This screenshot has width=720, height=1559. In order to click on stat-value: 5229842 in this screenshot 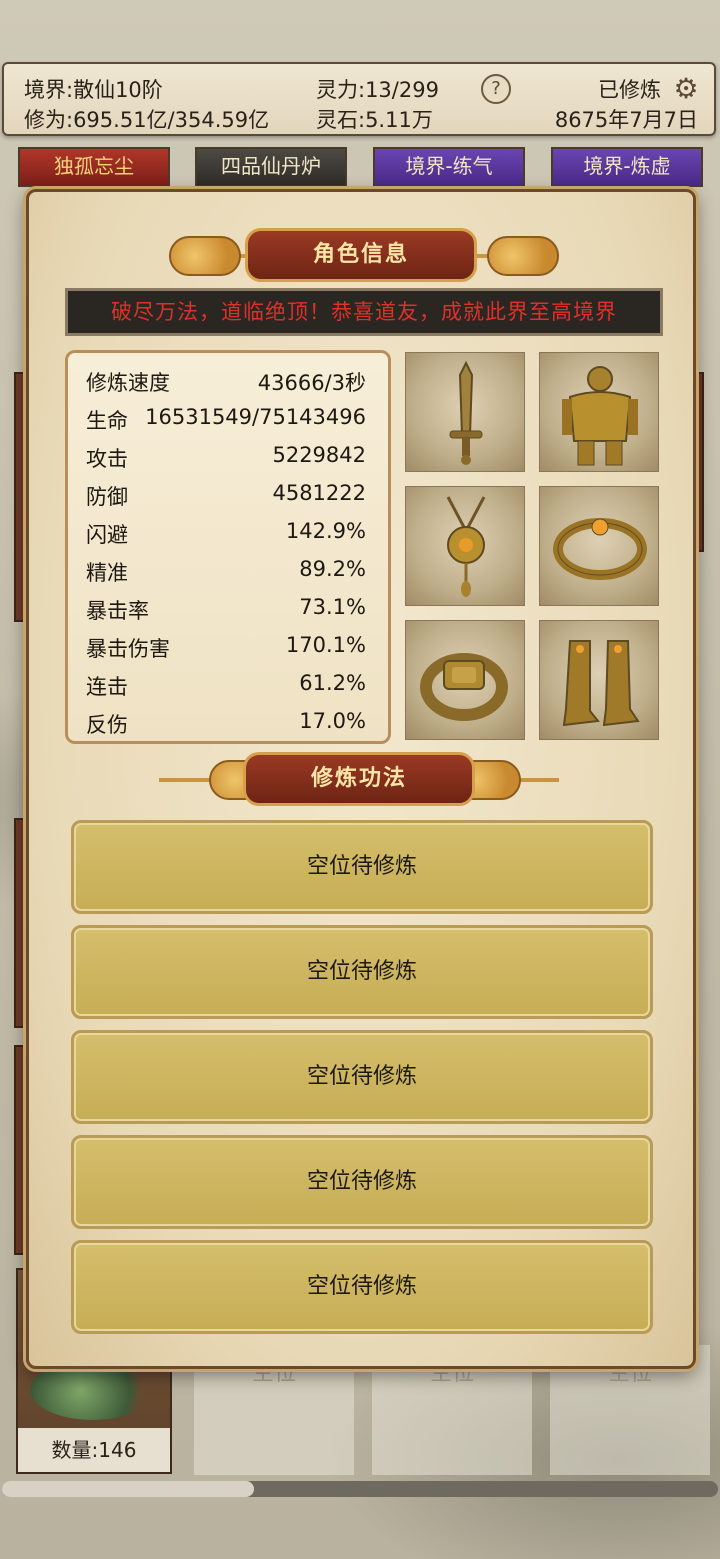, I will do `click(319, 455)`.